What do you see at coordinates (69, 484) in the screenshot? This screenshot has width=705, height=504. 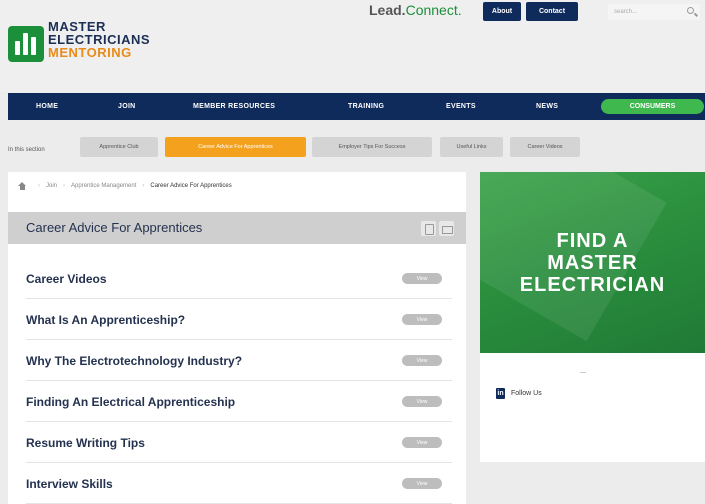 I see `list-item-label: Interview Skills` at bounding box center [69, 484].